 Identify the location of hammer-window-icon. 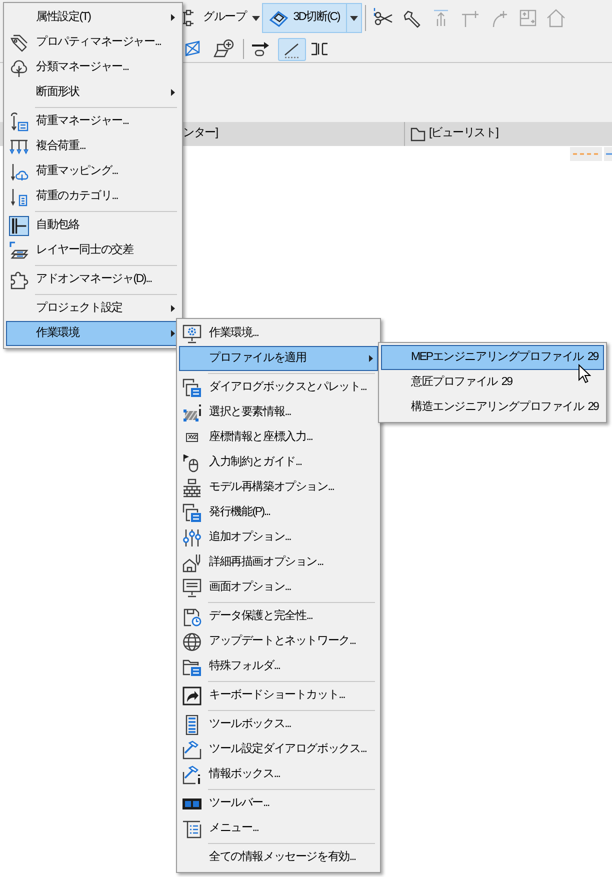
(192, 750).